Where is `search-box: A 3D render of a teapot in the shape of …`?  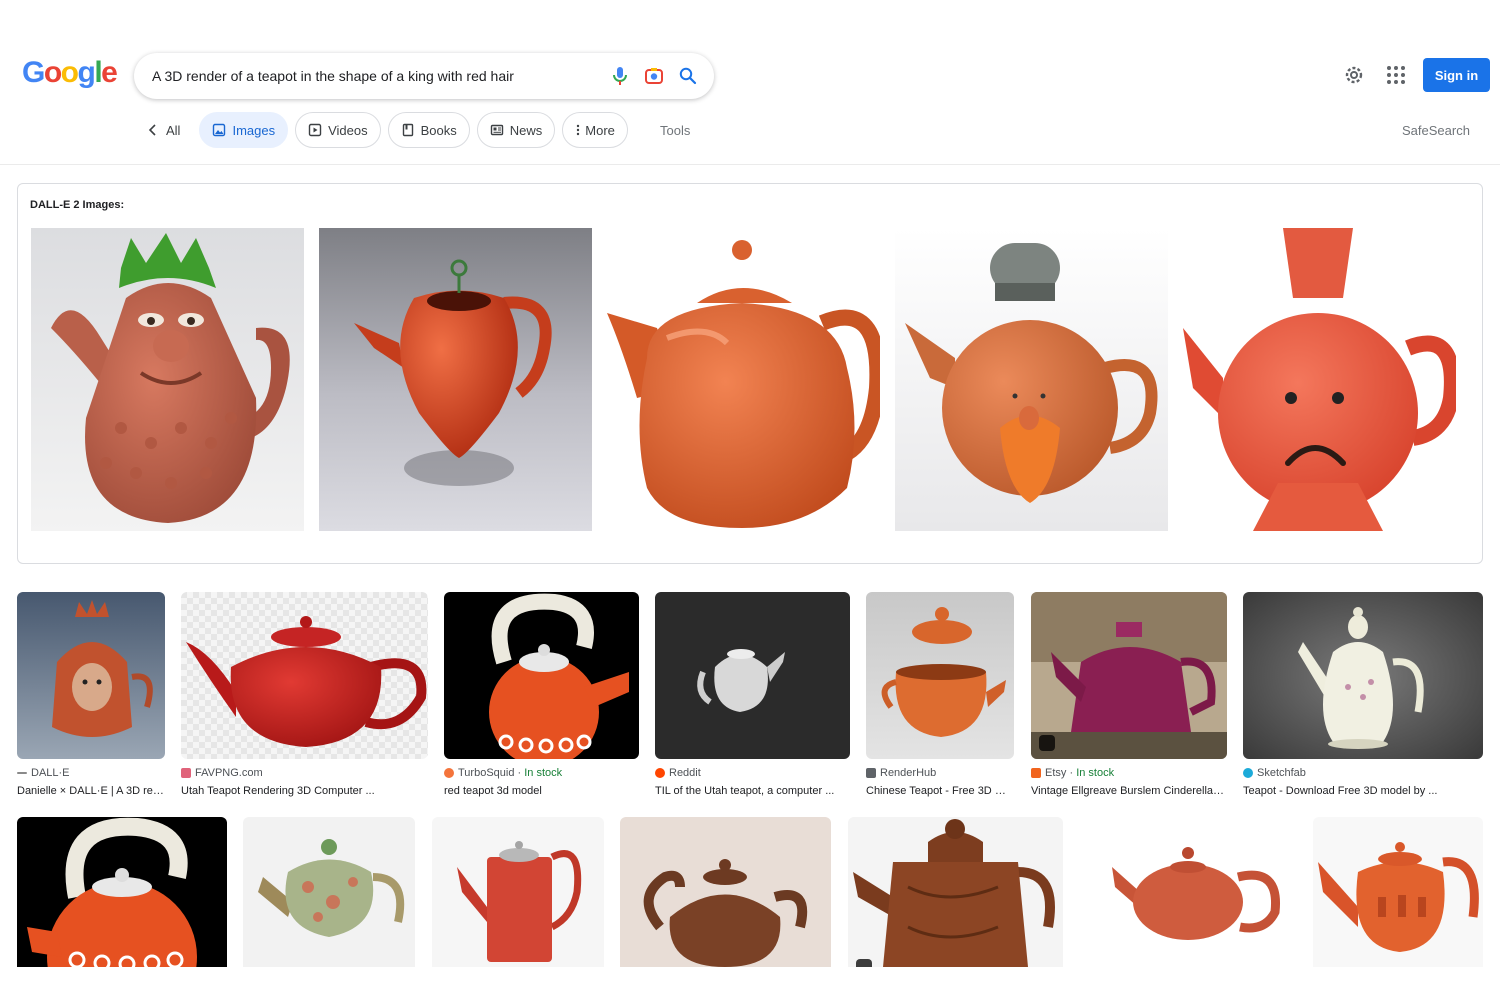 search-box: A 3D render of a teapot in the shape of … is located at coordinates (424, 76).